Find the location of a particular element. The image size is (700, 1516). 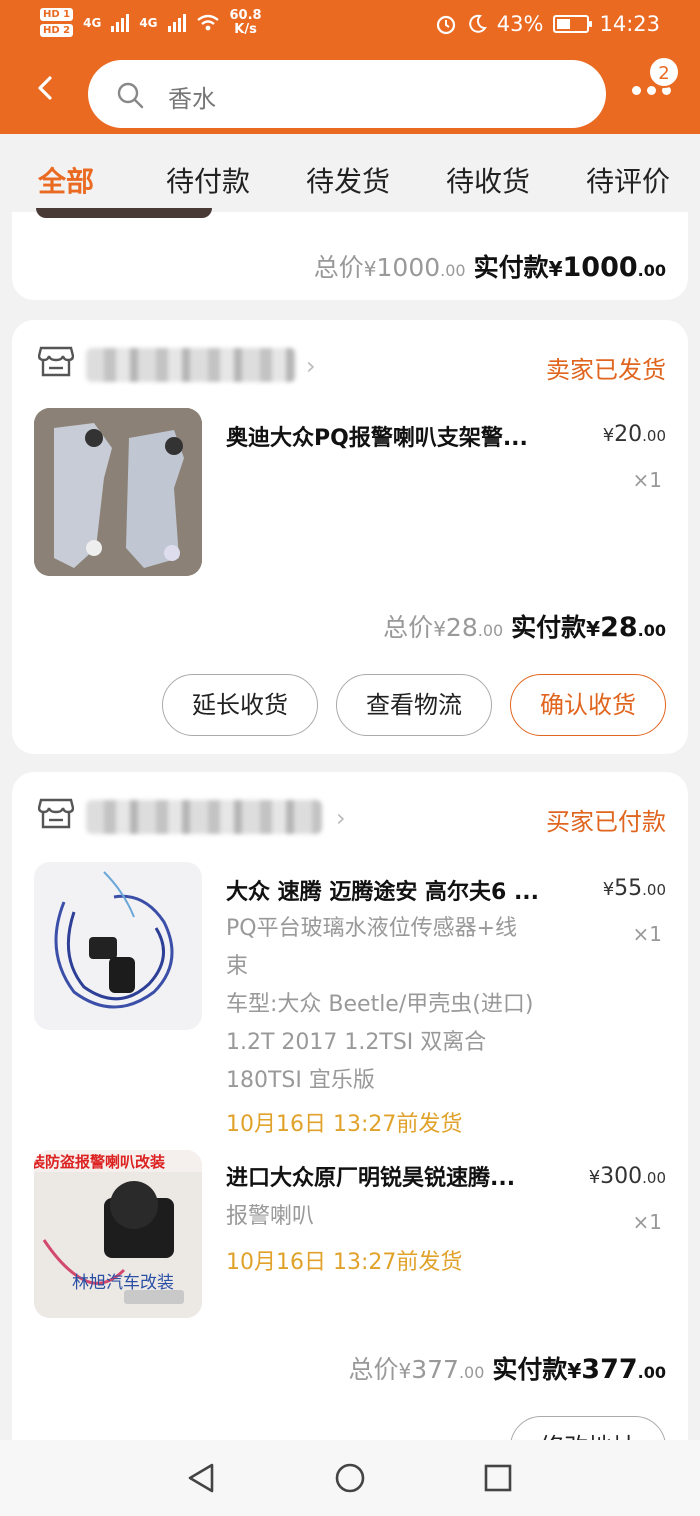

product-image: 装防盗报警喇叭改装 林旭汽车改装 is located at coordinates (118, 1234).